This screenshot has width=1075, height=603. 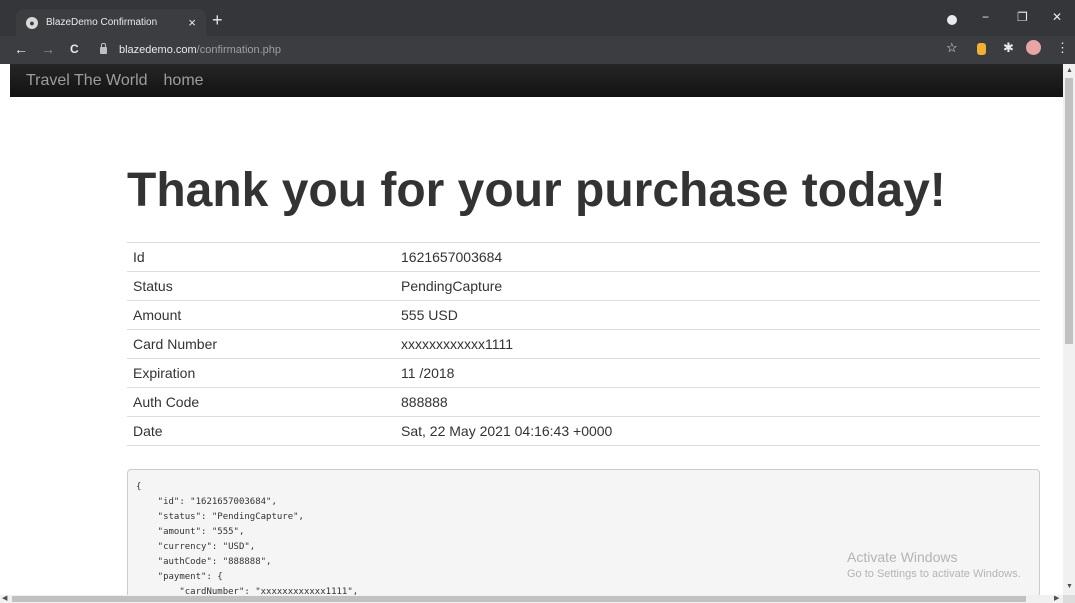 I want to click on star-icon: ☆, so click(x=952, y=47).